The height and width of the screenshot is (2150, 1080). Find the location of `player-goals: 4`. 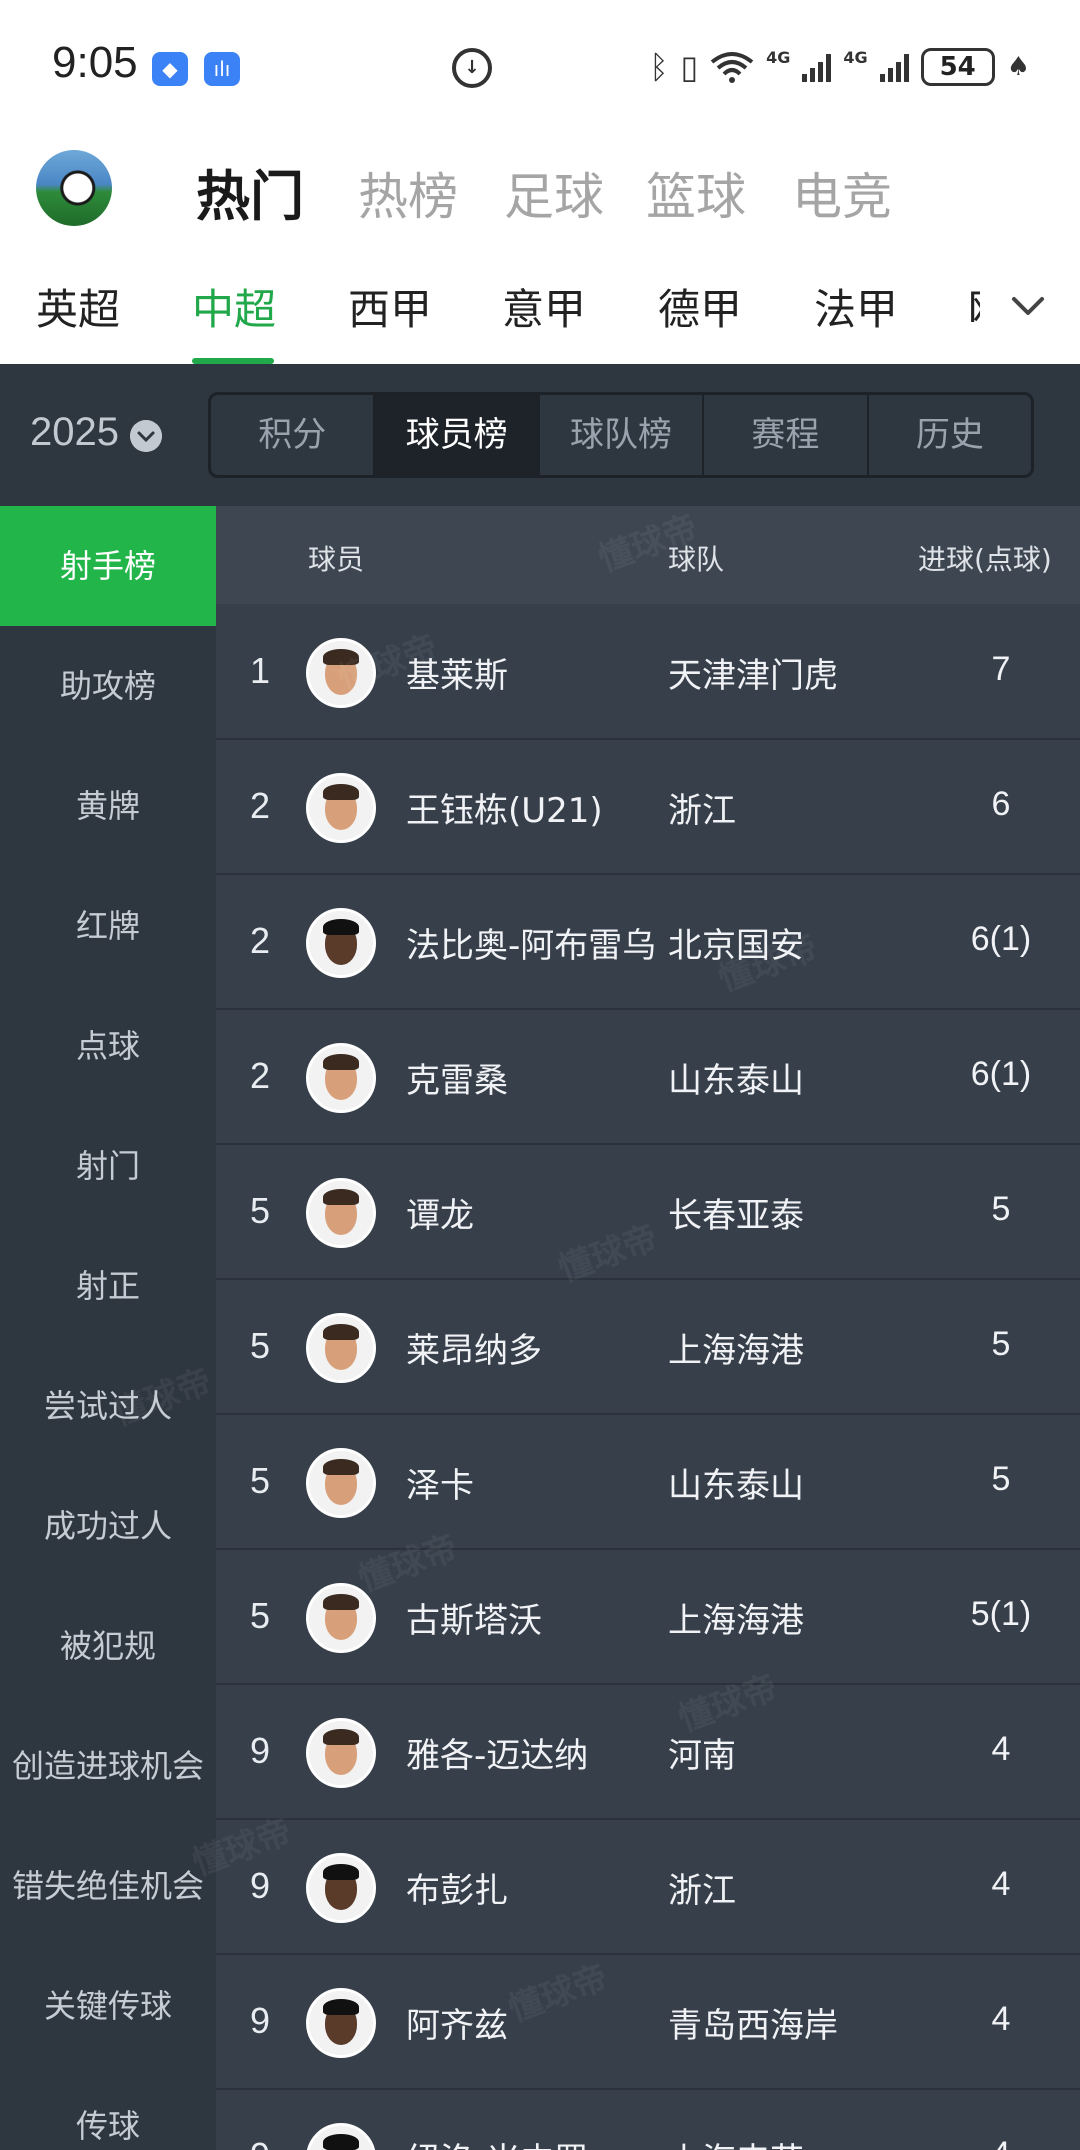

player-goals: 4 is located at coordinates (1001, 1749).